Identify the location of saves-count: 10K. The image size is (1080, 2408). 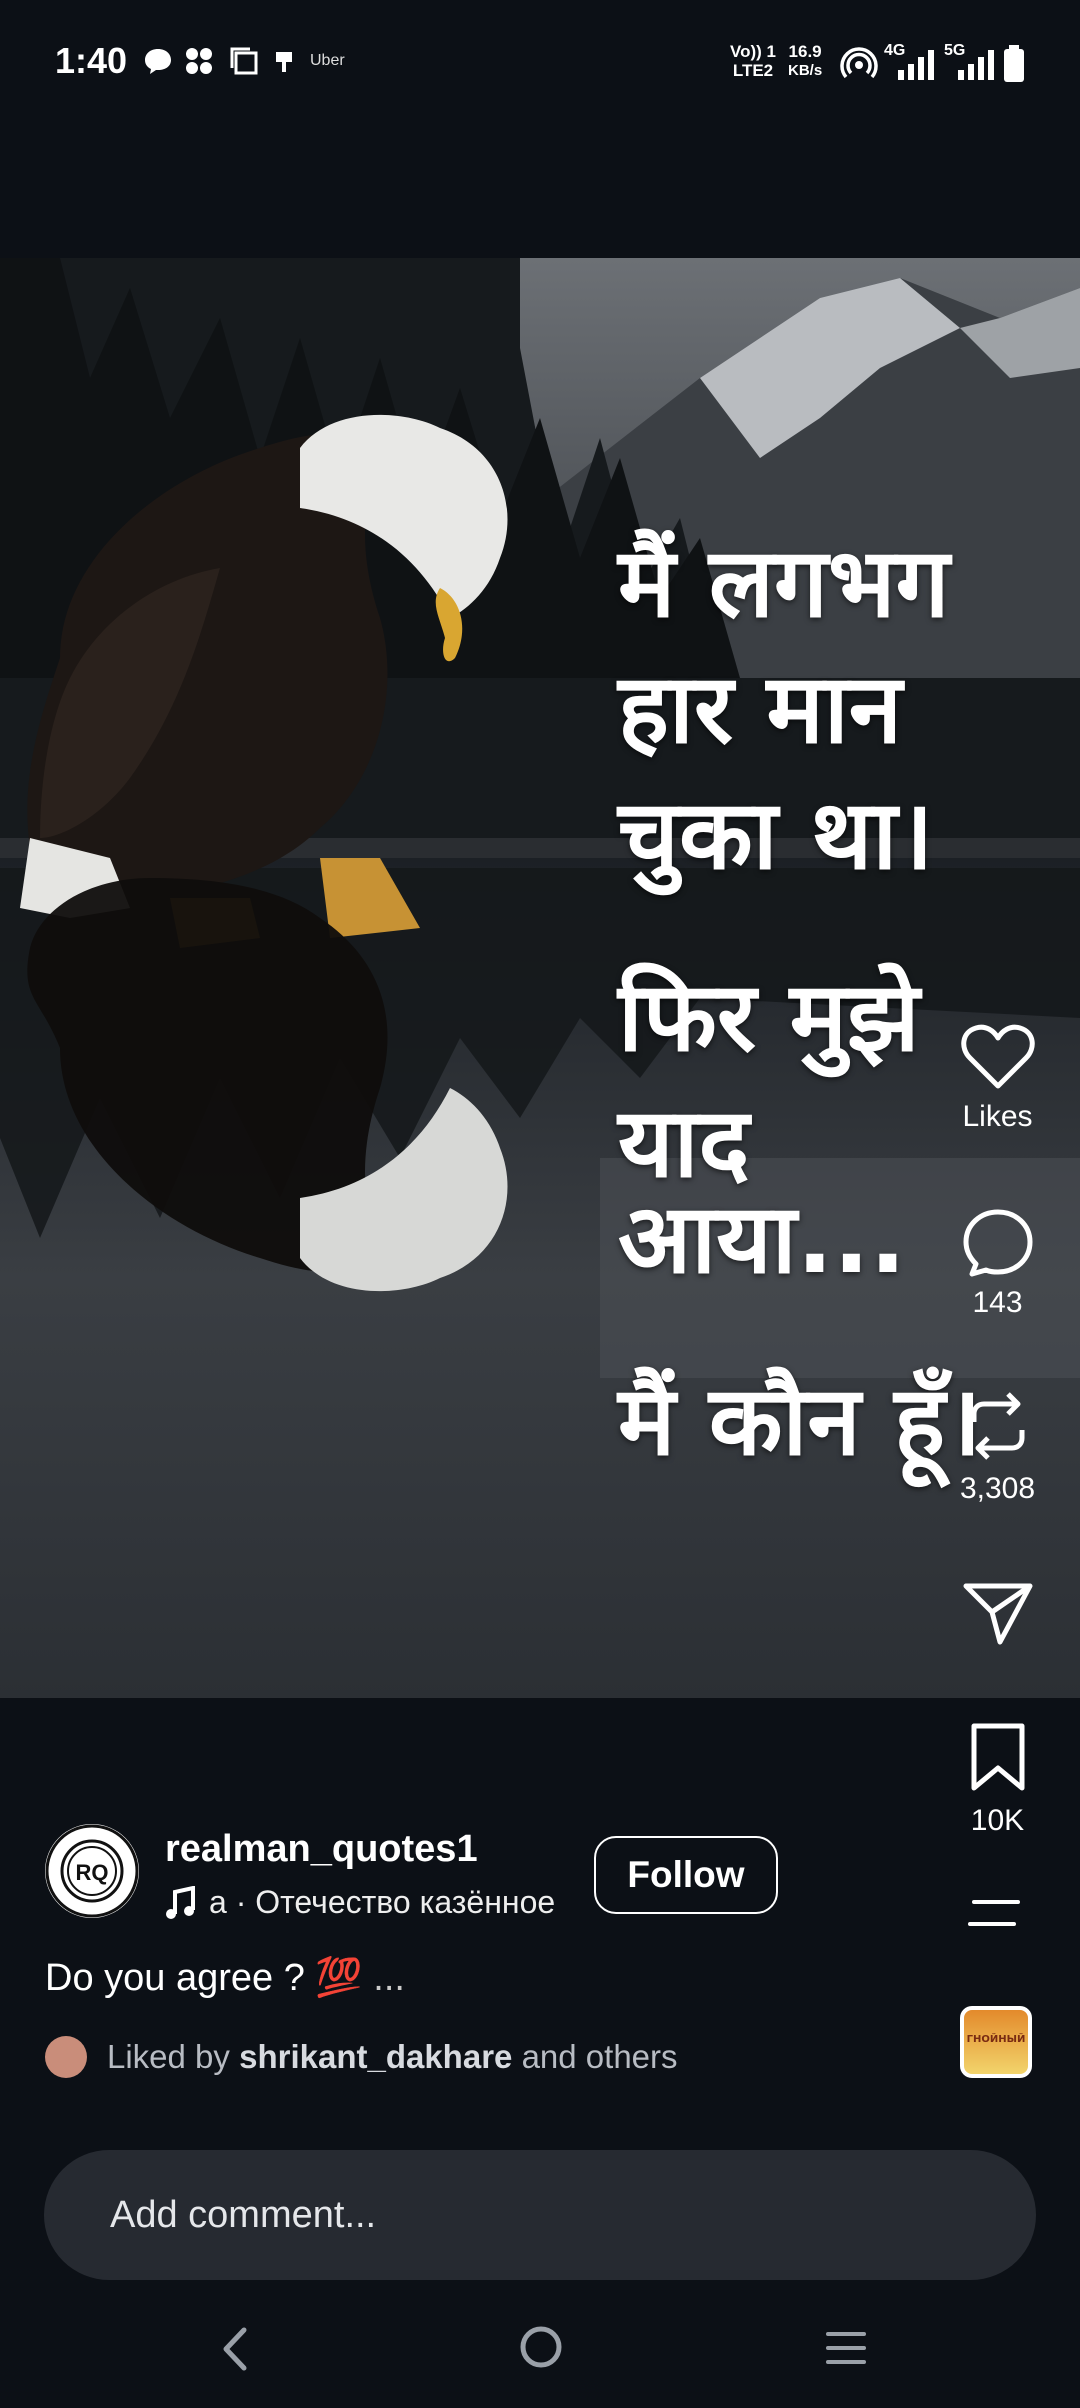
(997, 1820).